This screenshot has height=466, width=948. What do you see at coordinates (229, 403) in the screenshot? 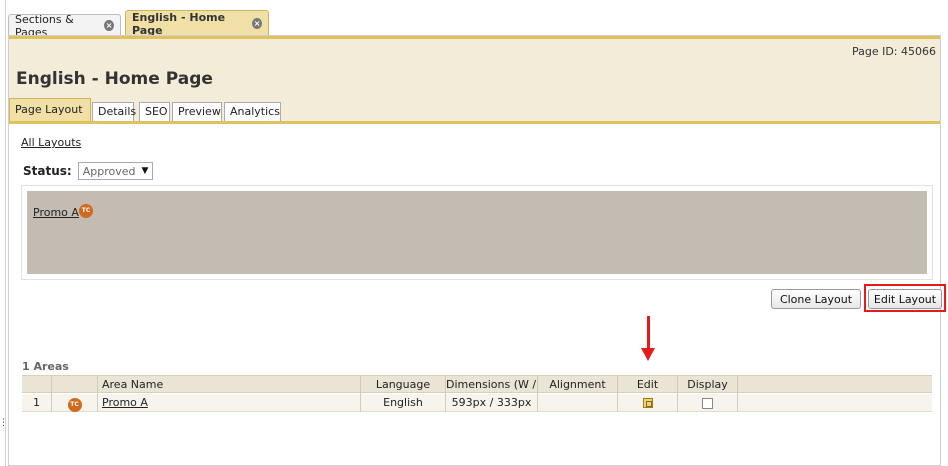
I see `row-area-name: Promo A` at bounding box center [229, 403].